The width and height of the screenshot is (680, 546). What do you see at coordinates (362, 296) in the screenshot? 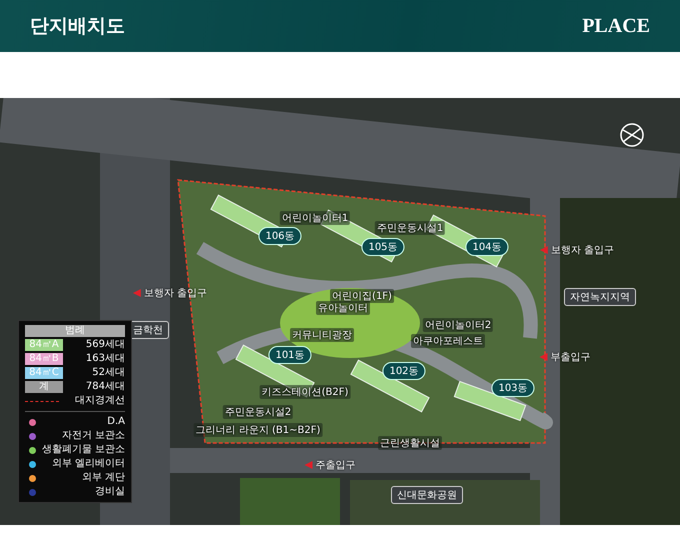
I see `facility-label: 어린이집(1F)` at bounding box center [362, 296].